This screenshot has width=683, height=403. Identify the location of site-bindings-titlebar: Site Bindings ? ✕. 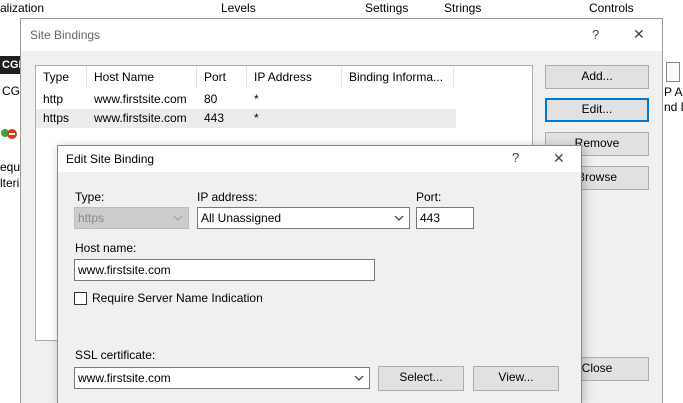
(341, 35).